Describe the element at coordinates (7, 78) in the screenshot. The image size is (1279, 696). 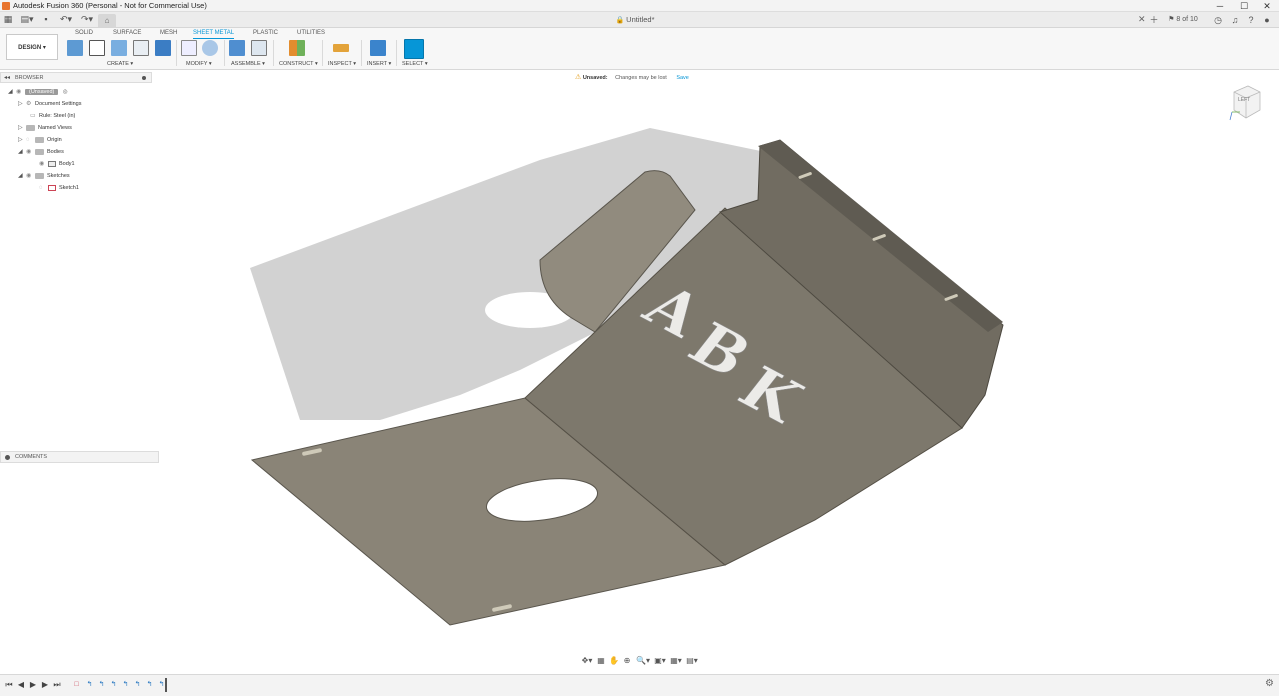
I see `collapse-icon: ◂◂` at that location.